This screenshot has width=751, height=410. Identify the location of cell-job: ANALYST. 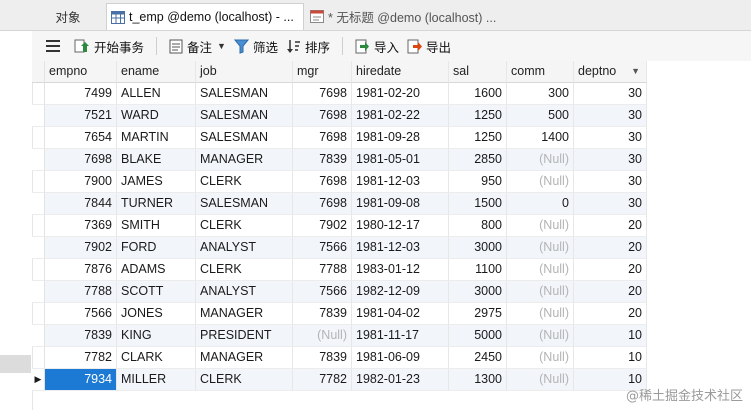
(244, 292).